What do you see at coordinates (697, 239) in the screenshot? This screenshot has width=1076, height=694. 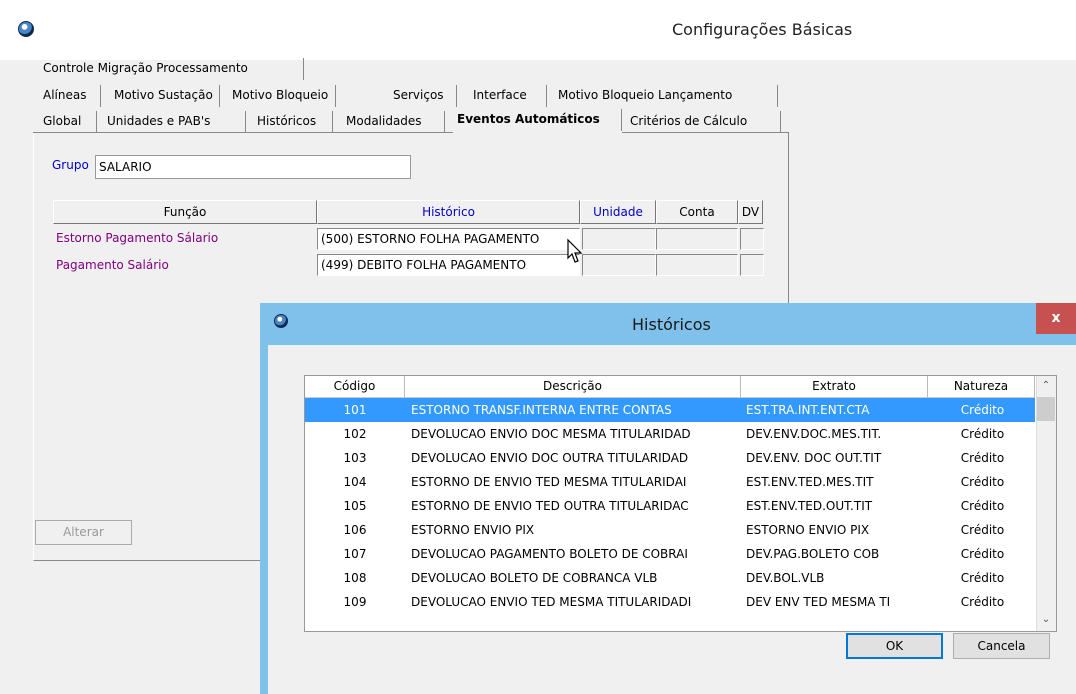 I see `grid-row-1-conta` at bounding box center [697, 239].